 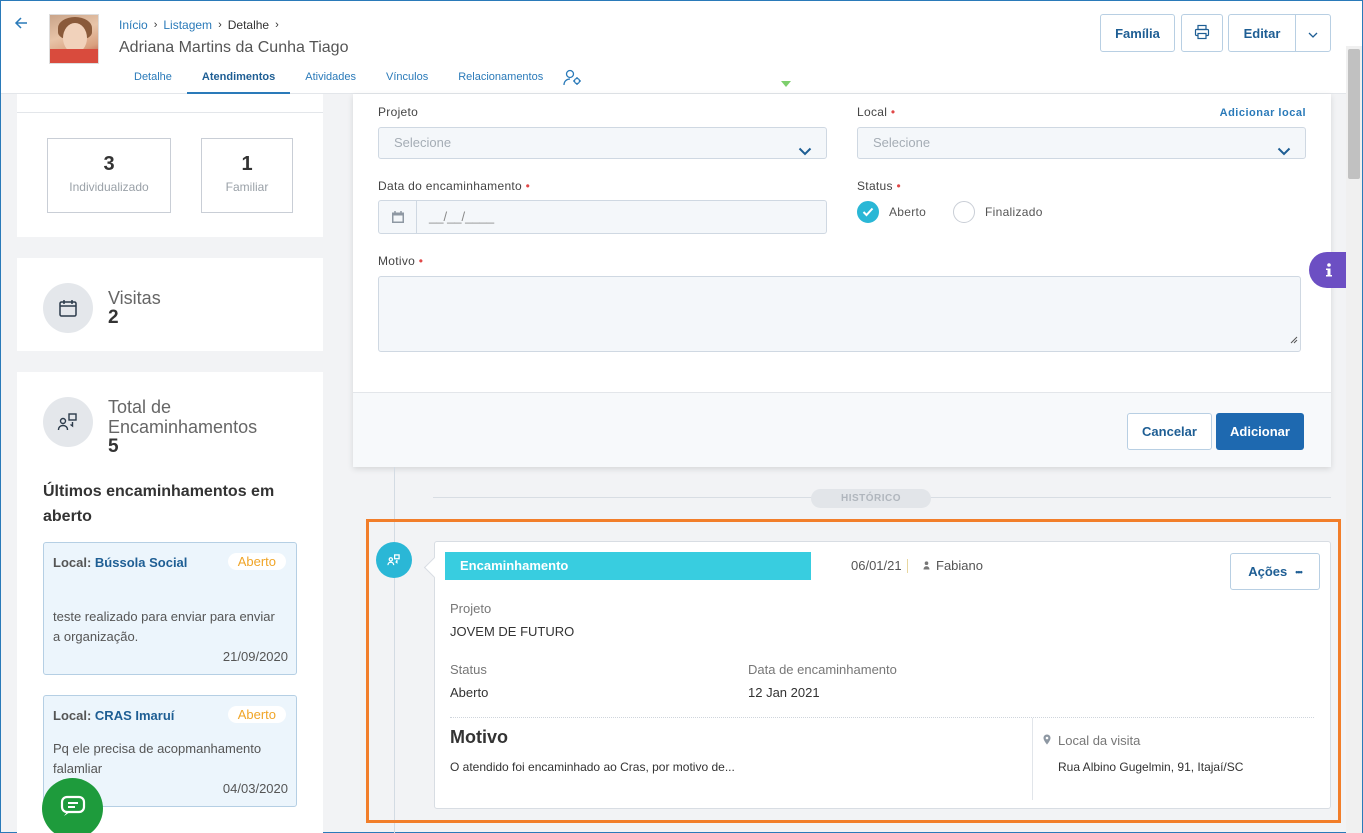 I want to click on actions-button: Ações •••, so click(x=1275, y=571).